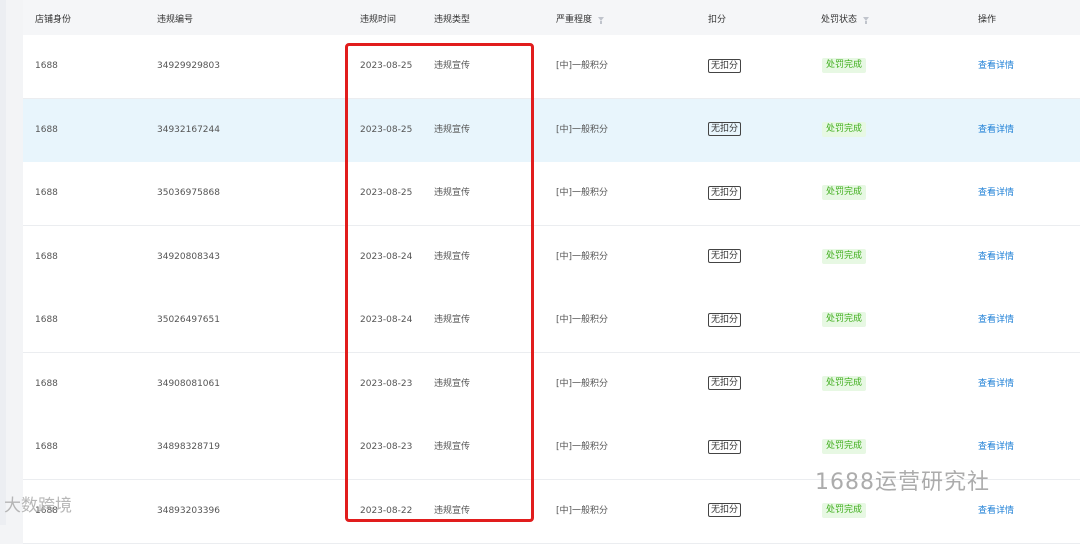  I want to click on cell-violation-no: 34893203396, so click(188, 510).